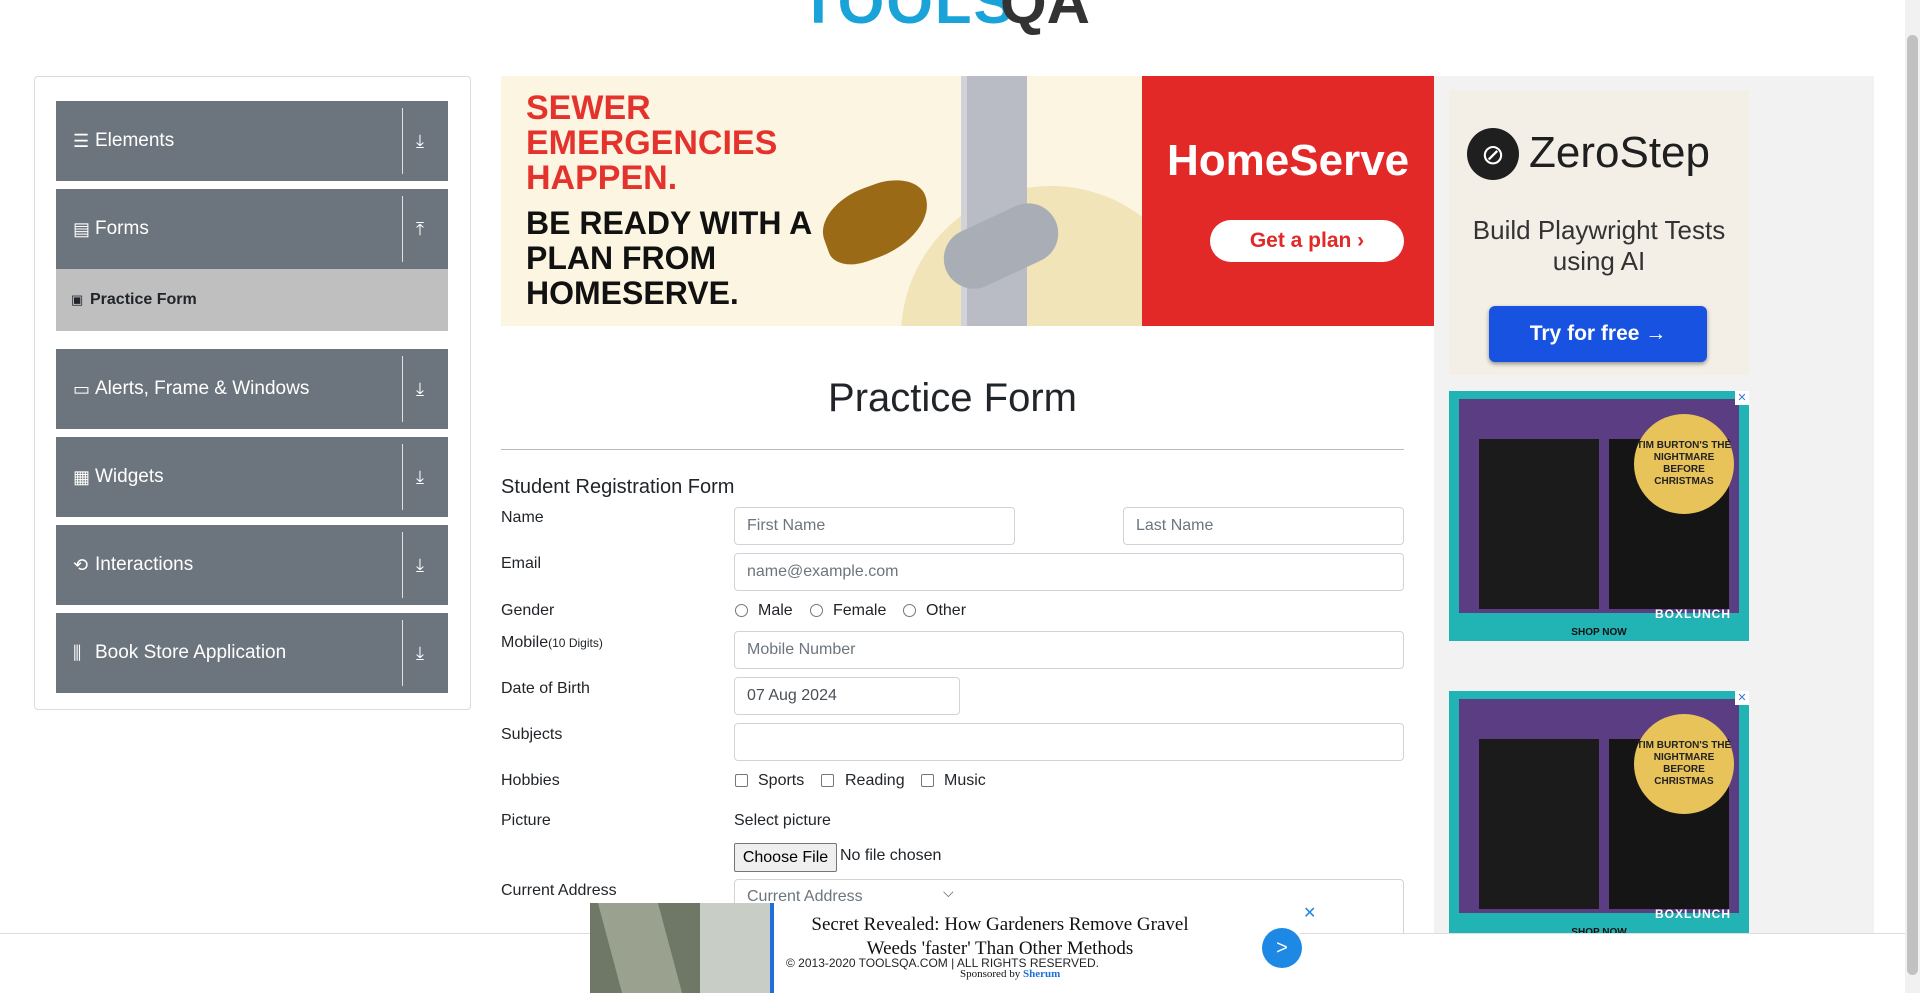  Describe the element at coordinates (252, 477) in the screenshot. I see `sidebar-group-widgets: ▦ Widgets ⤓` at that location.